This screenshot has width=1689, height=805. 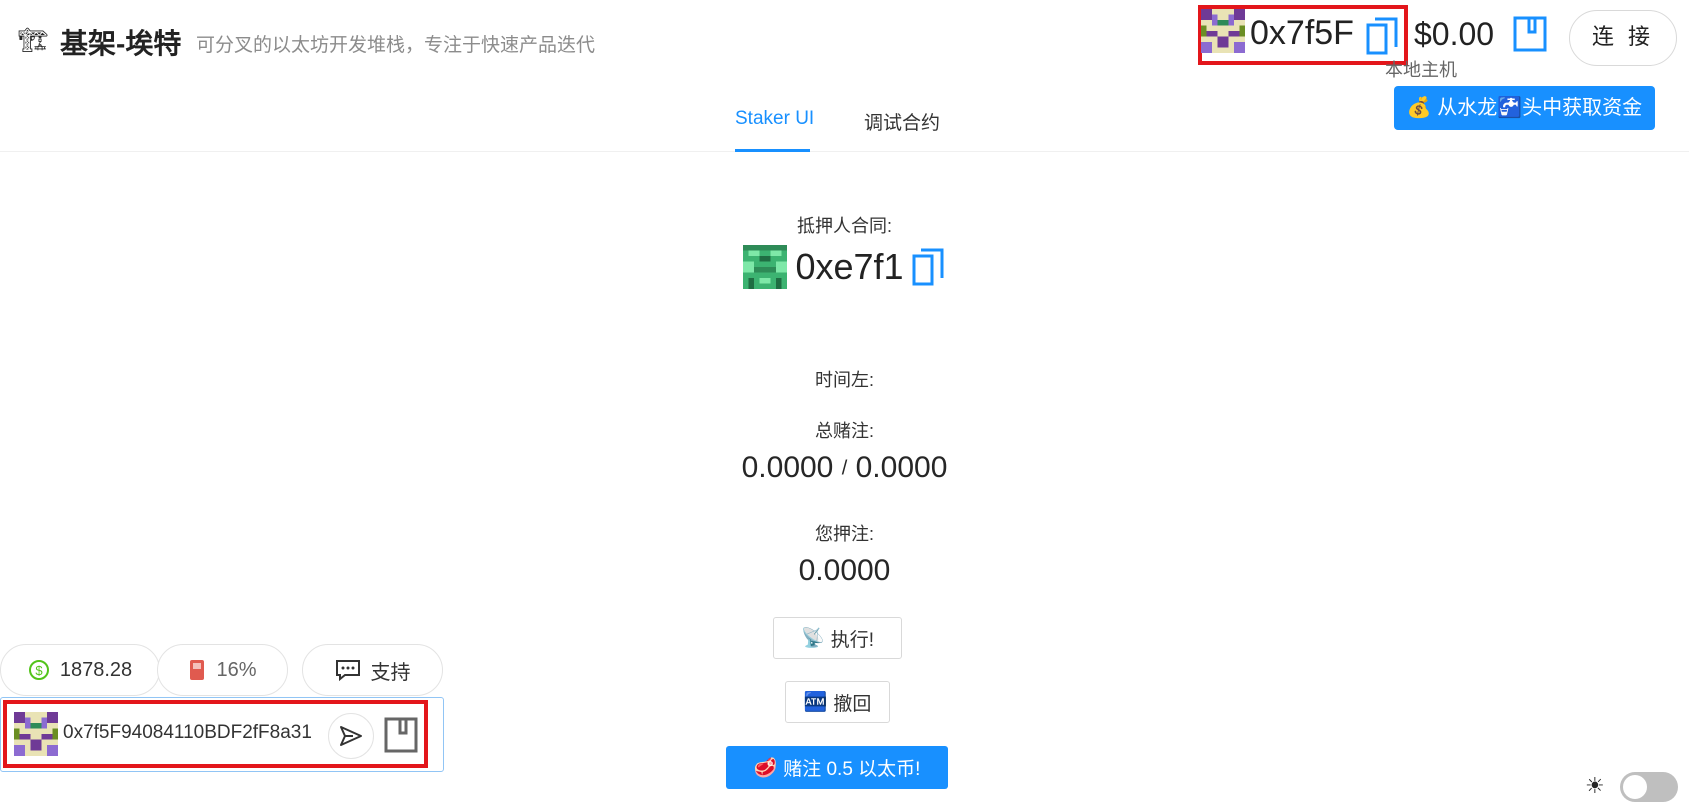 What do you see at coordinates (815, 702) in the screenshot?
I see `atm-icon: 🏧` at bounding box center [815, 702].